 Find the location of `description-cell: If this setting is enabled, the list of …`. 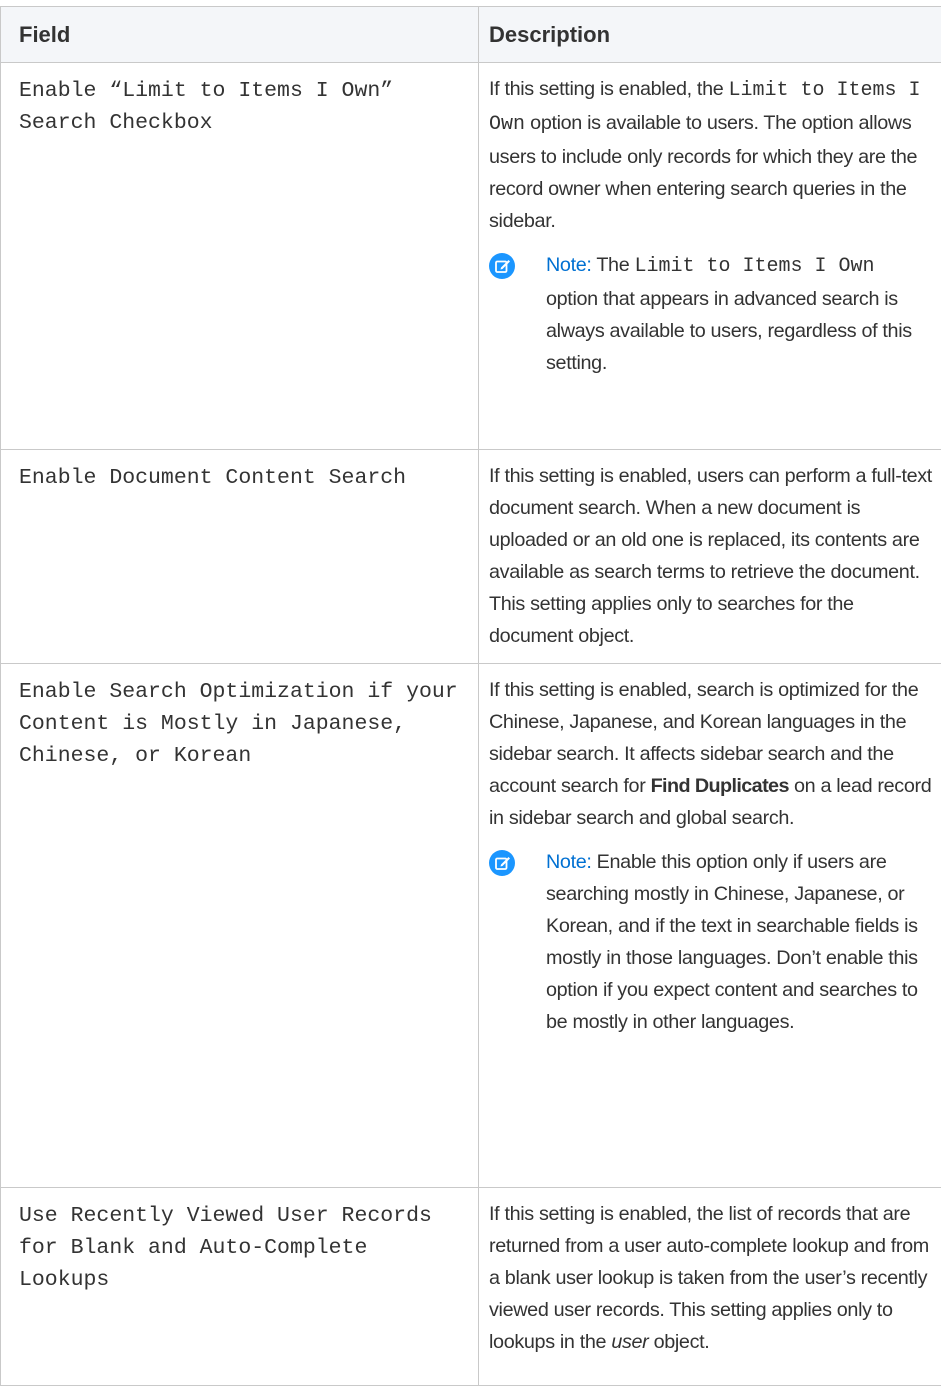

description-cell: If this setting is enabled, the list of … is located at coordinates (710, 1287).